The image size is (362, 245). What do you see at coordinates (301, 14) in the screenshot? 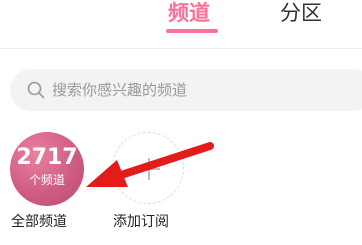
I see `tab-zones: 分区` at bounding box center [301, 14].